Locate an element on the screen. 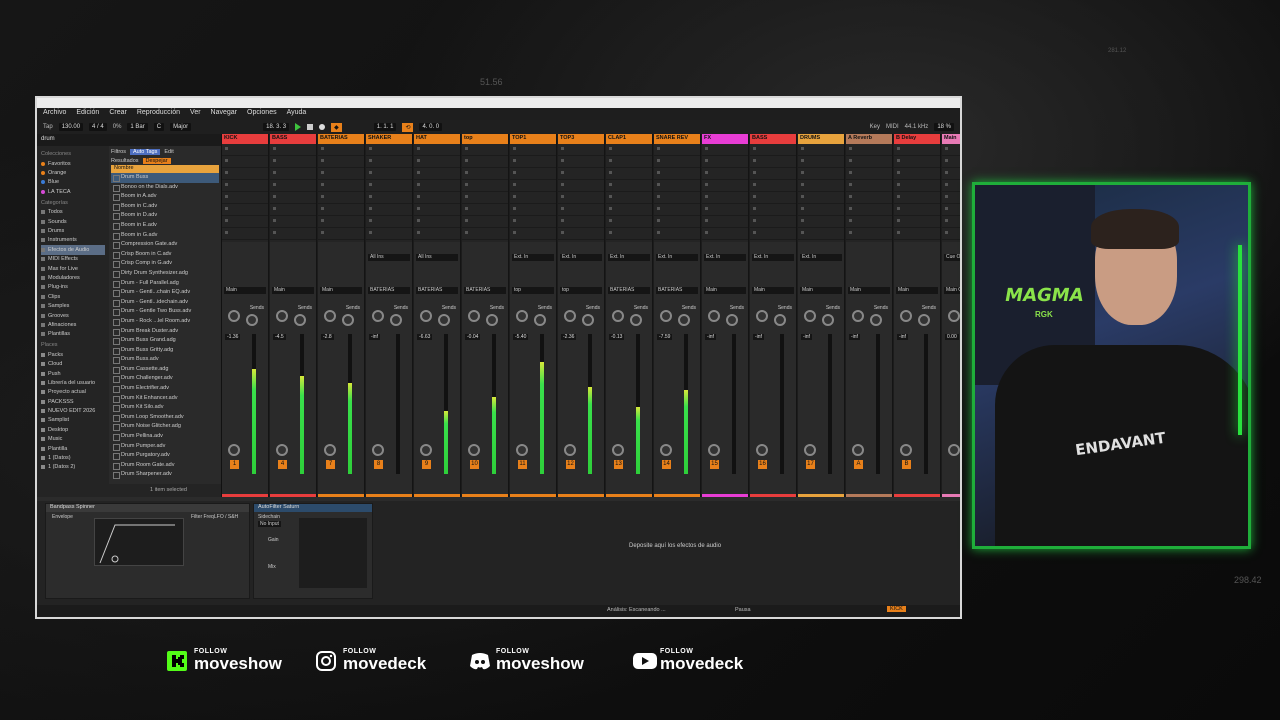 The height and width of the screenshot is (720, 1280). browser-result-item: Boom in E.adv is located at coordinates (165, 226).